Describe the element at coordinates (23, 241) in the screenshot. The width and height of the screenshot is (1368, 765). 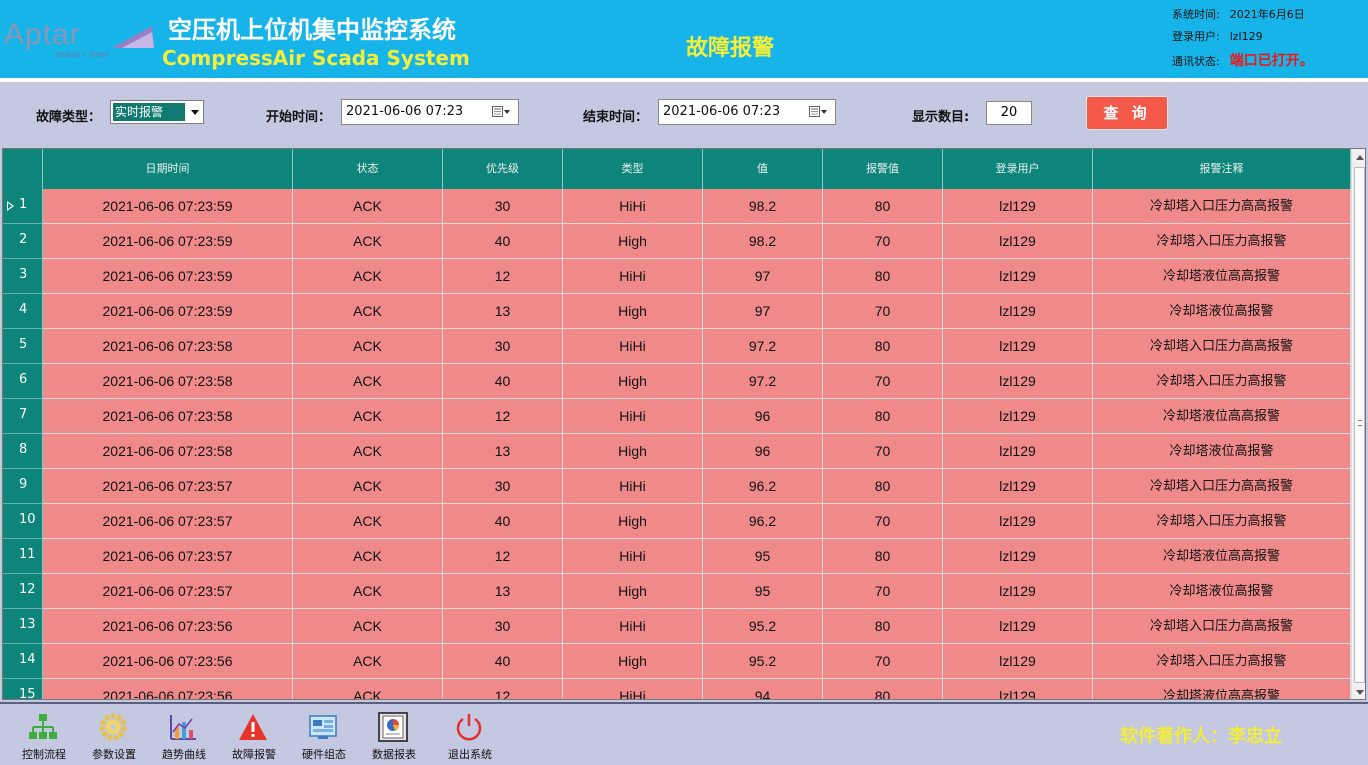
I see `row-header: 2` at that location.